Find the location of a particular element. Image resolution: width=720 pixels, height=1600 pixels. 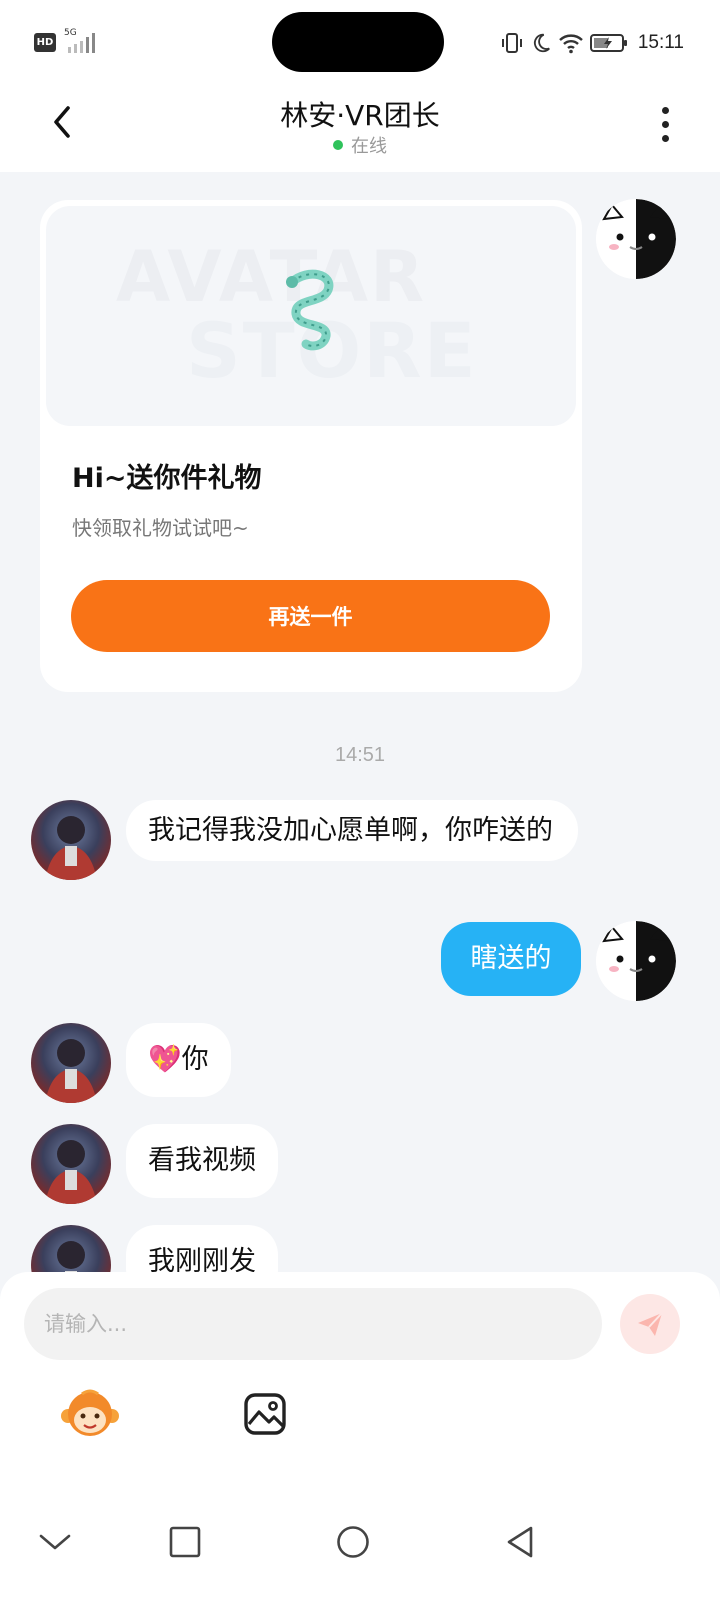

send-button is located at coordinates (650, 1324).